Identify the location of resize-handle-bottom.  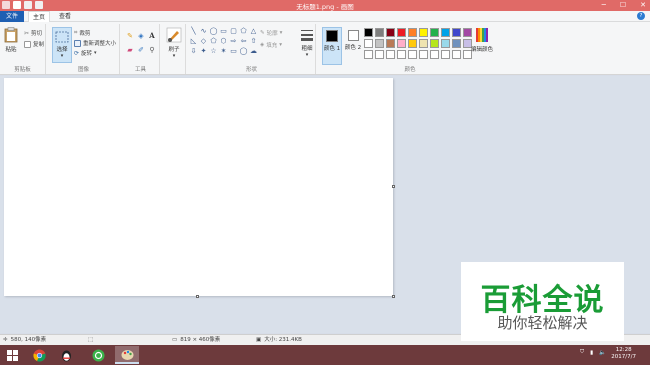
(197, 296).